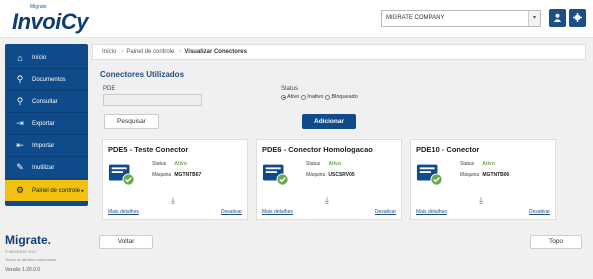 Image resolution: width=593 pixels, height=279 pixels. I want to click on void-icon: ✎, so click(20, 167).